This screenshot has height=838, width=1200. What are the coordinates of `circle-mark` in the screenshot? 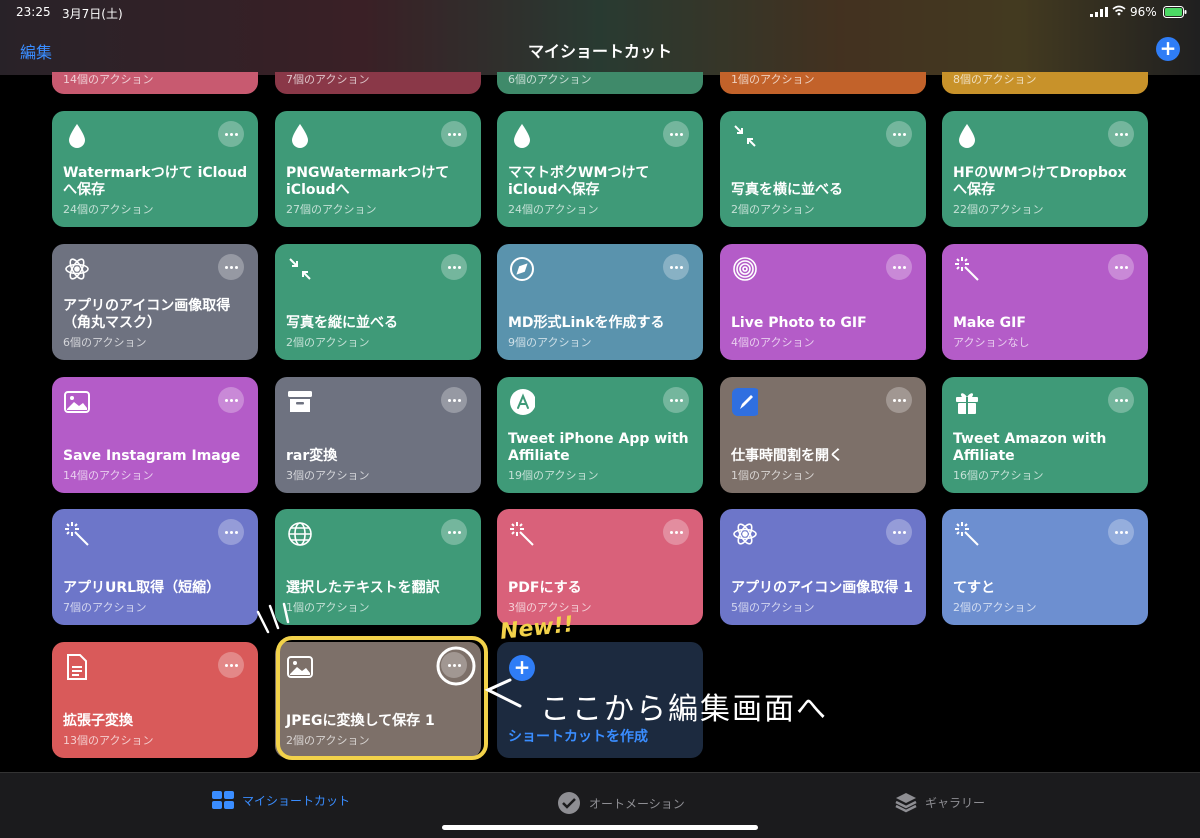 It's located at (456, 666).